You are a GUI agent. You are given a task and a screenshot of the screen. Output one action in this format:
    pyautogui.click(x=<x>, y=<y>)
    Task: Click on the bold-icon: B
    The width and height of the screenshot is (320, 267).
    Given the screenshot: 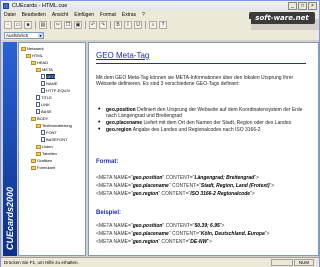 What is the action you would take?
    pyautogui.click(x=118, y=24)
    